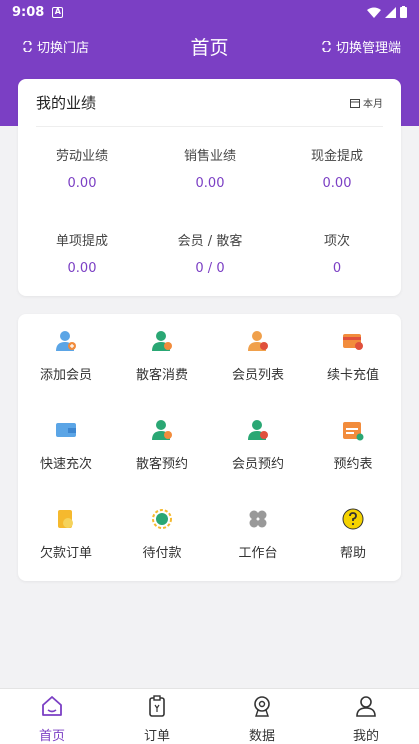 The image size is (419, 744). Describe the element at coordinates (66, 341) in the screenshot. I see `add-member-icon` at that location.